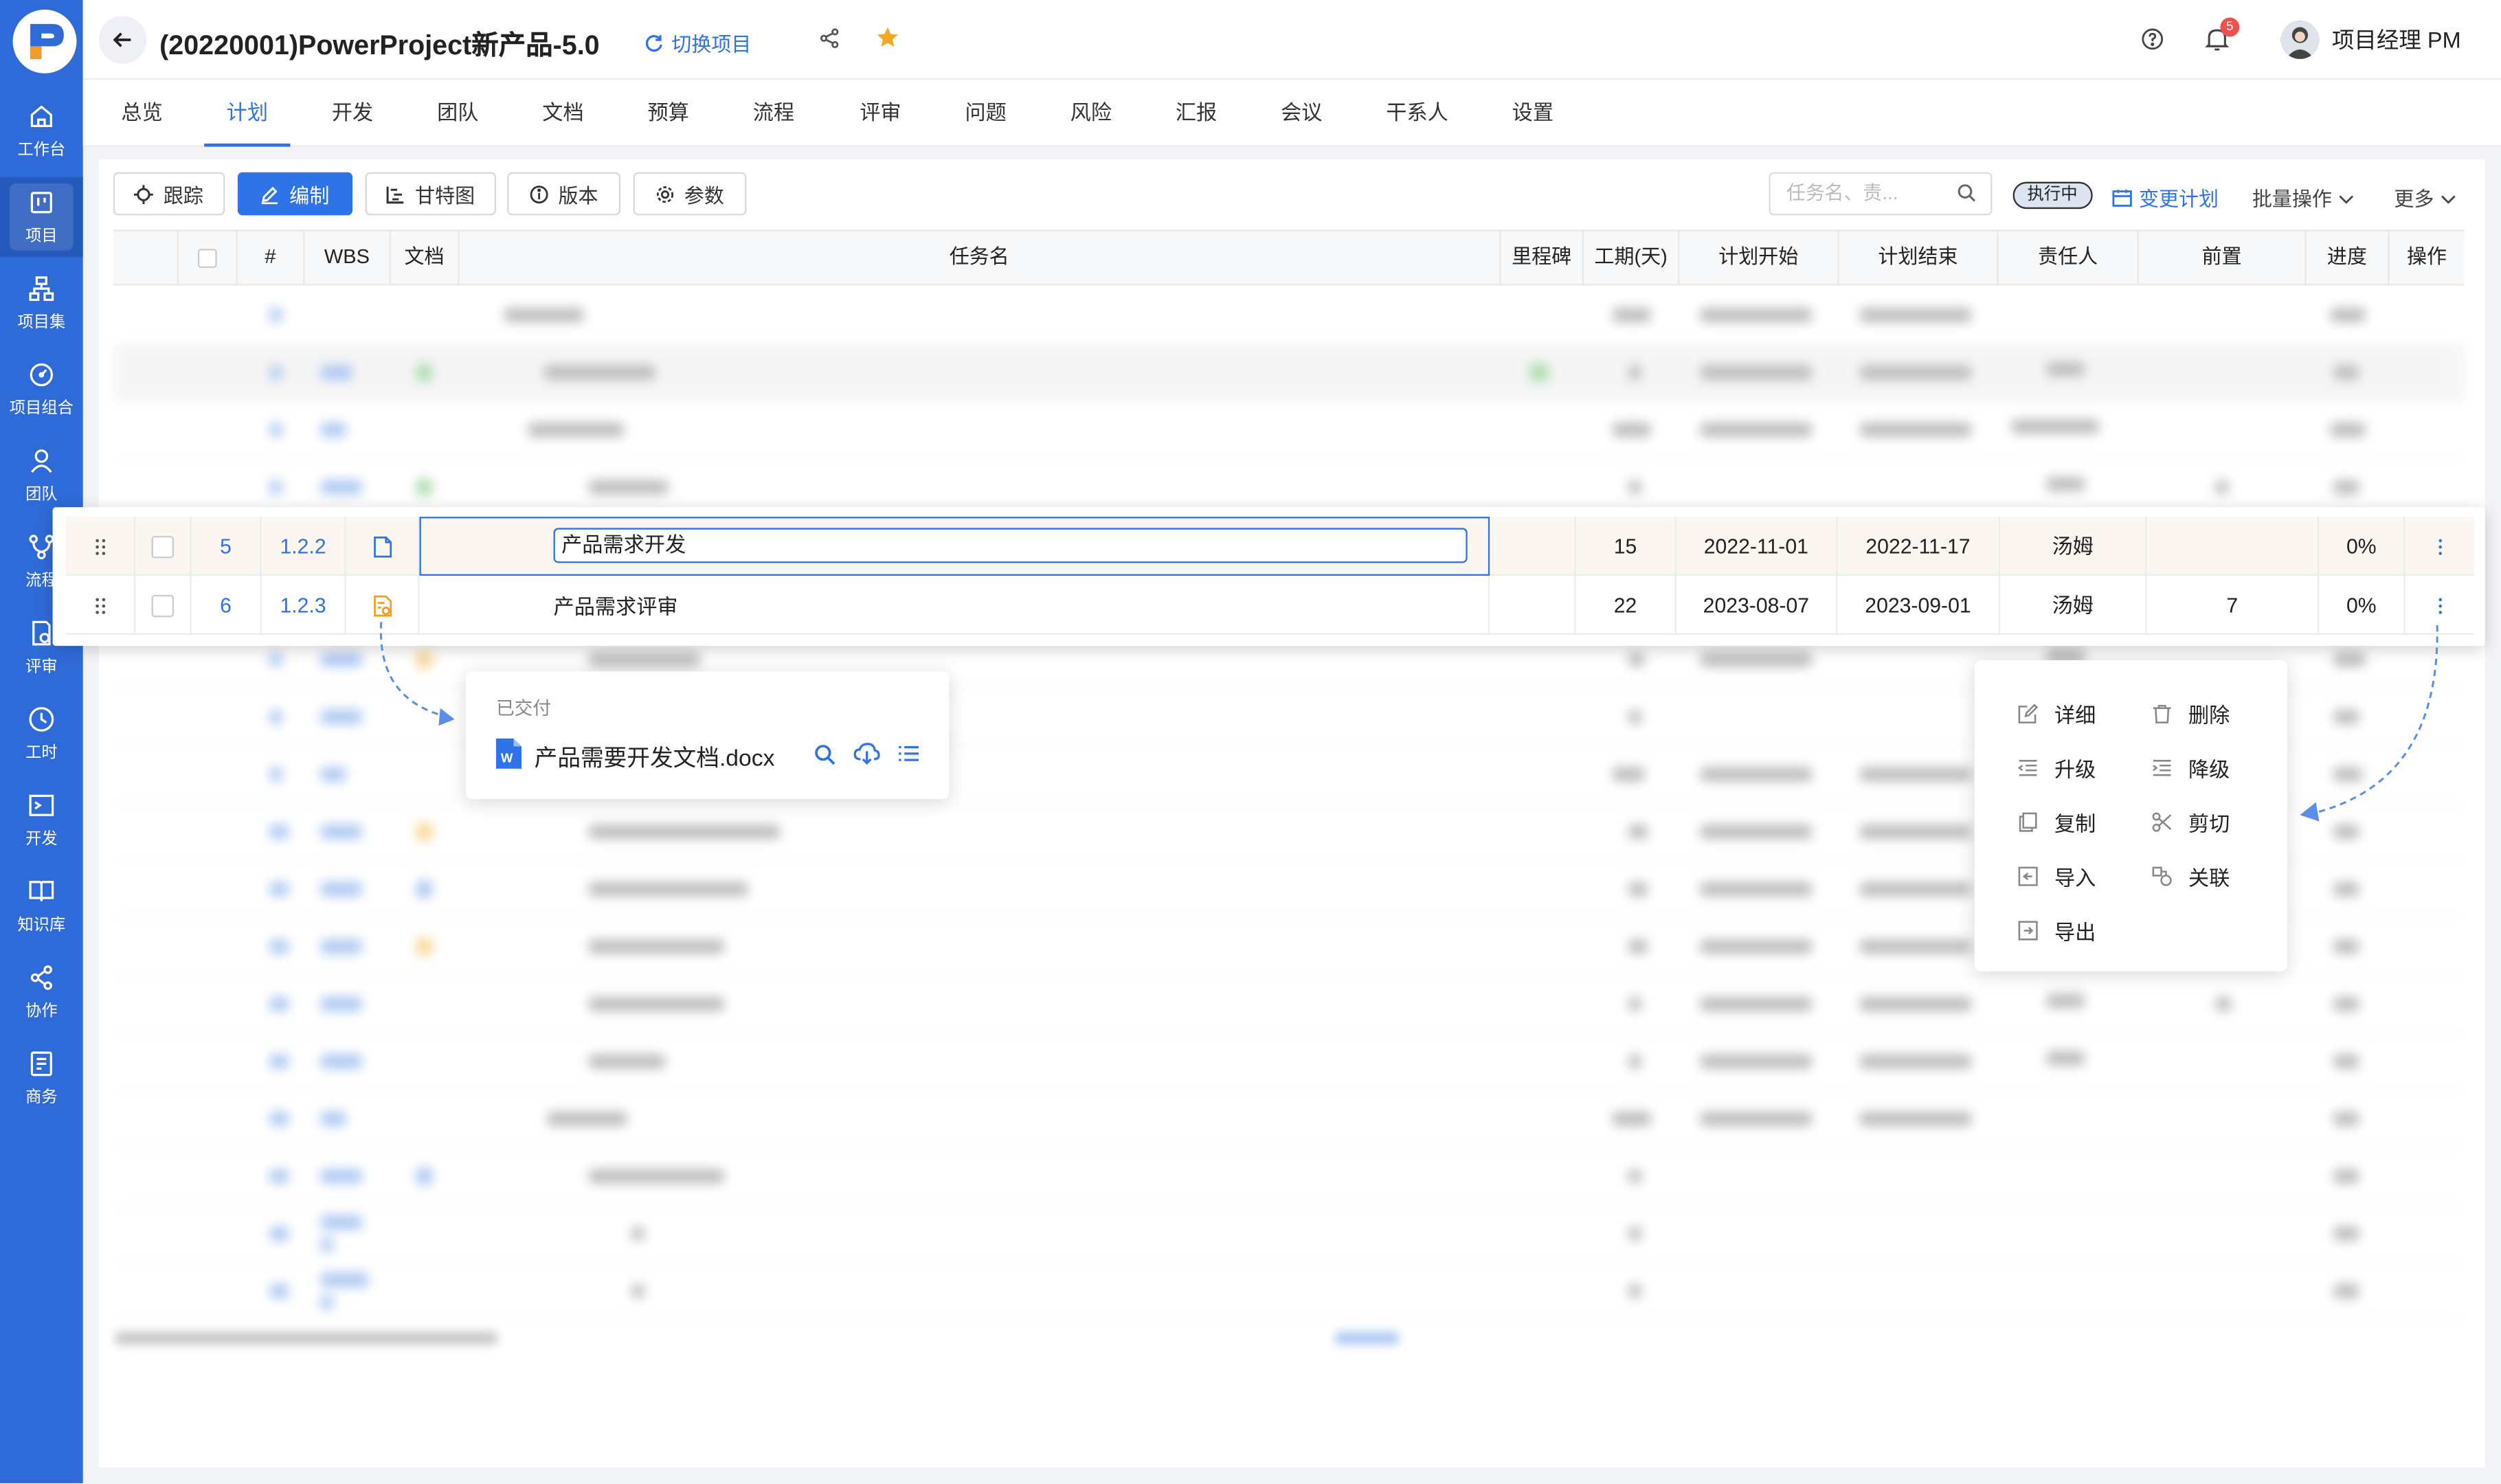 This screenshot has height=1484, width=2501. I want to click on menu-label: 关联, so click(2209, 878).